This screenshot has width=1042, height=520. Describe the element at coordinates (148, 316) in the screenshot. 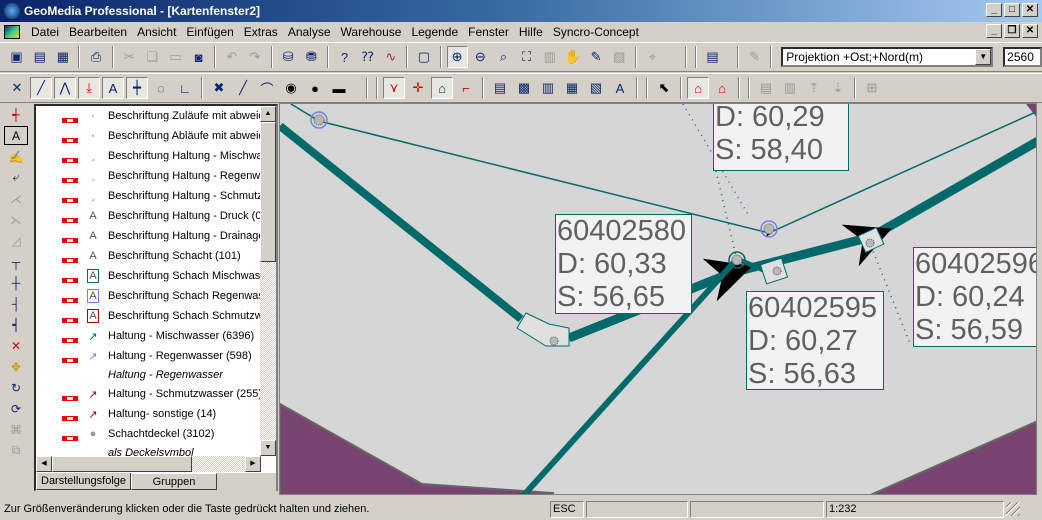

I see `legend-item: A Beschriftung Schach Schmutzwasser` at that location.